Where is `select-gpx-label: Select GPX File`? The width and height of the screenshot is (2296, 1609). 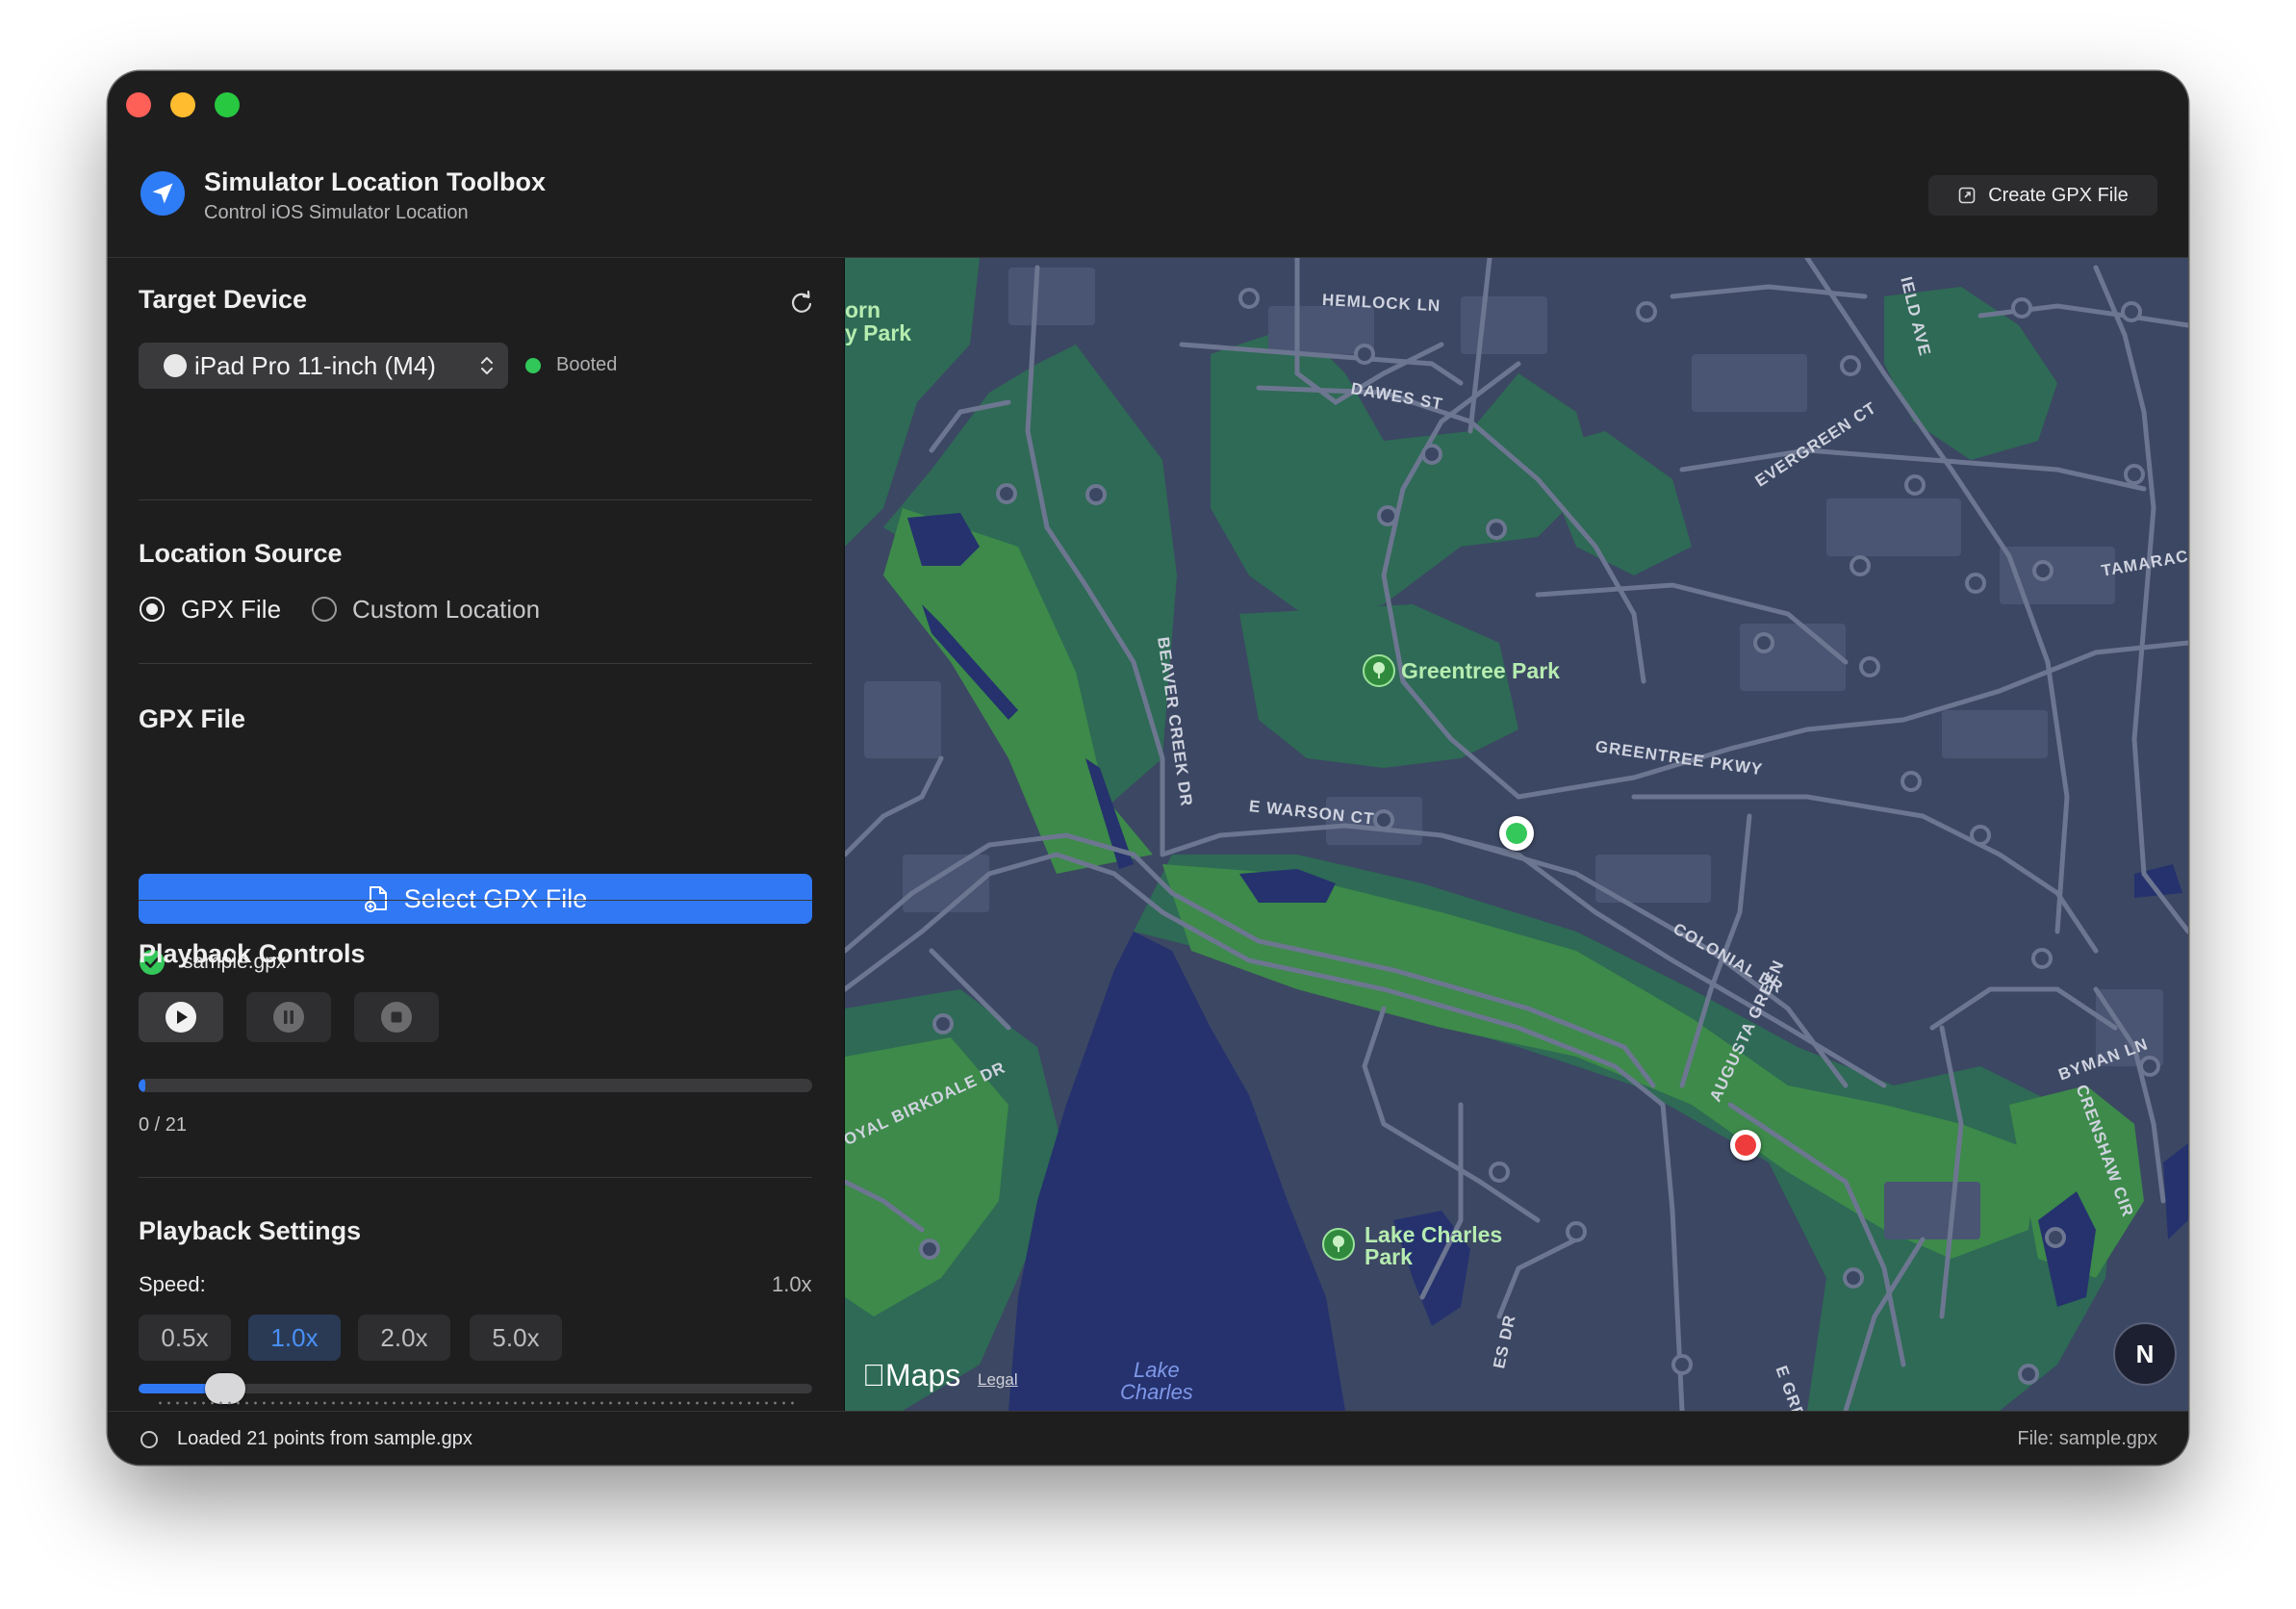
select-gpx-label: Select GPX File is located at coordinates (495, 898).